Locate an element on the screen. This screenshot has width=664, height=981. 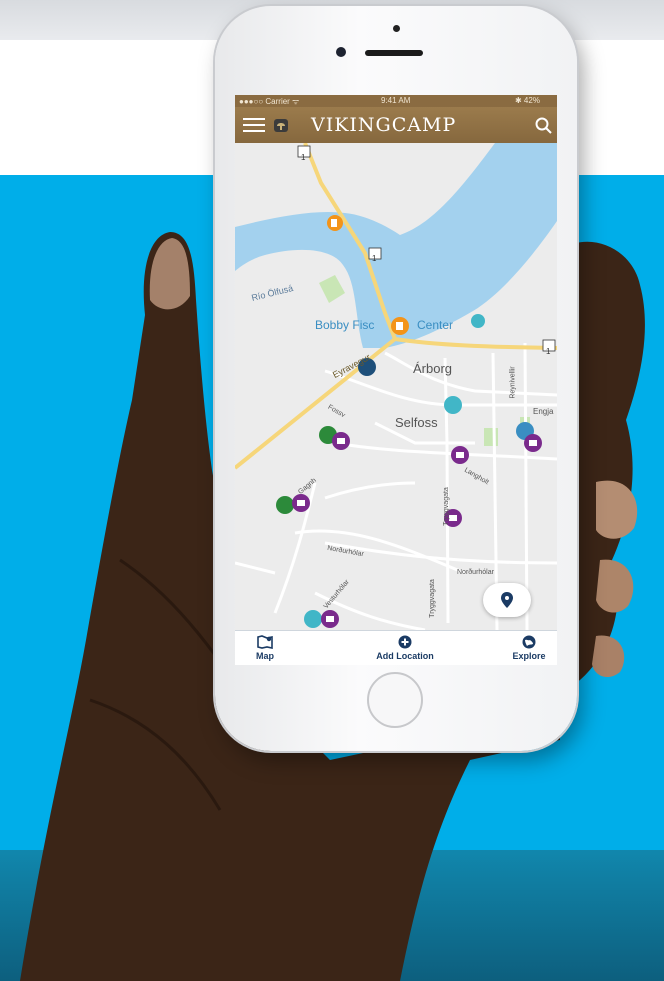
map-icon is located at coordinates (265, 642).